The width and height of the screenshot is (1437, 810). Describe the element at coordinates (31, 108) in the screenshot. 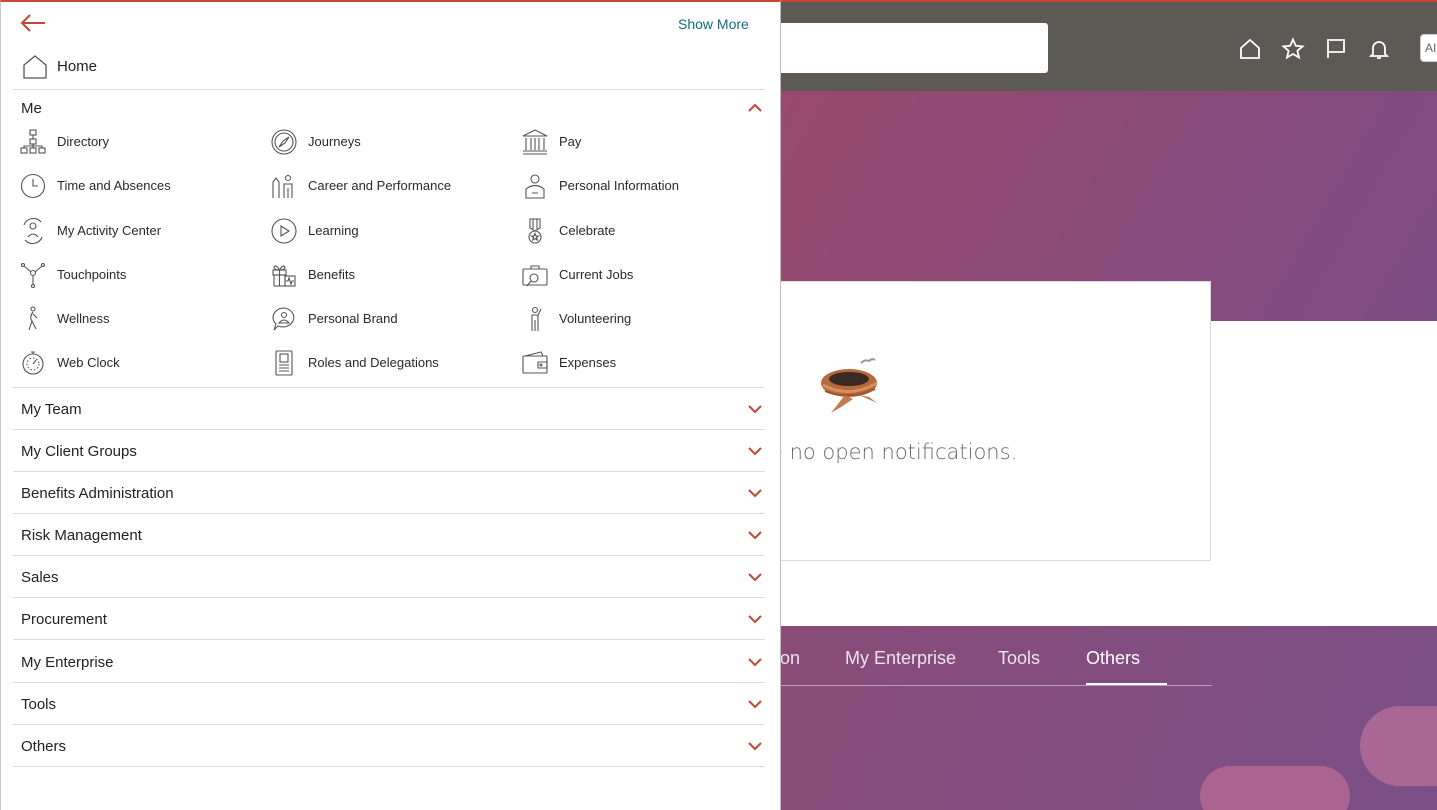

I see `group-me-label: Me` at that location.